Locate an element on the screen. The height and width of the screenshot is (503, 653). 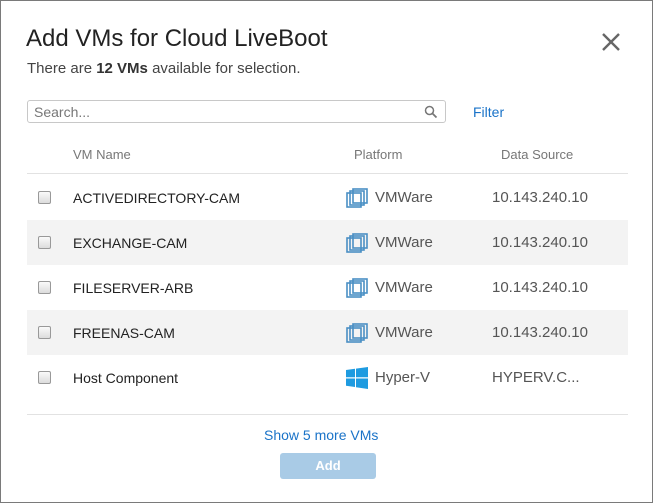
subtitle-prefix: There are is located at coordinates (62, 68).